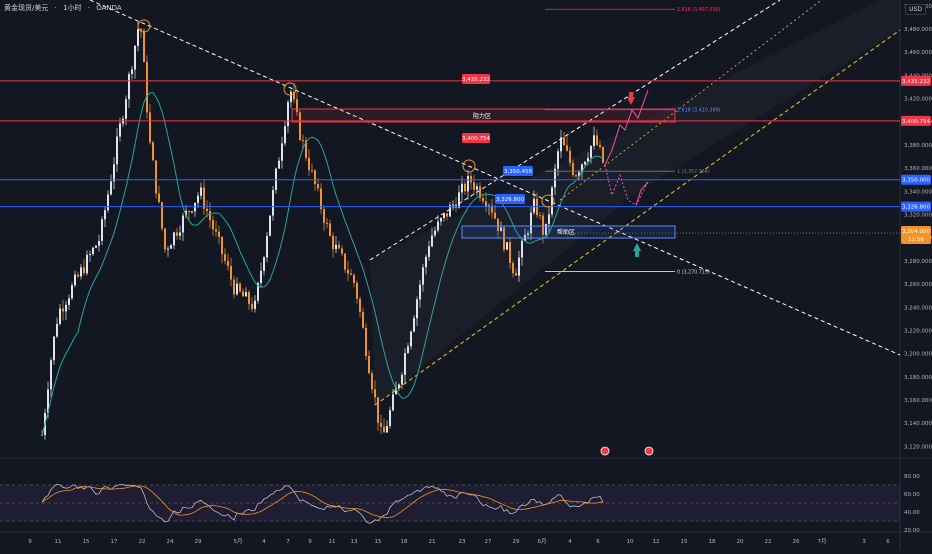 The image size is (932, 554). I want to click on annotation-badge-3400: 3,400.754, so click(476, 139).